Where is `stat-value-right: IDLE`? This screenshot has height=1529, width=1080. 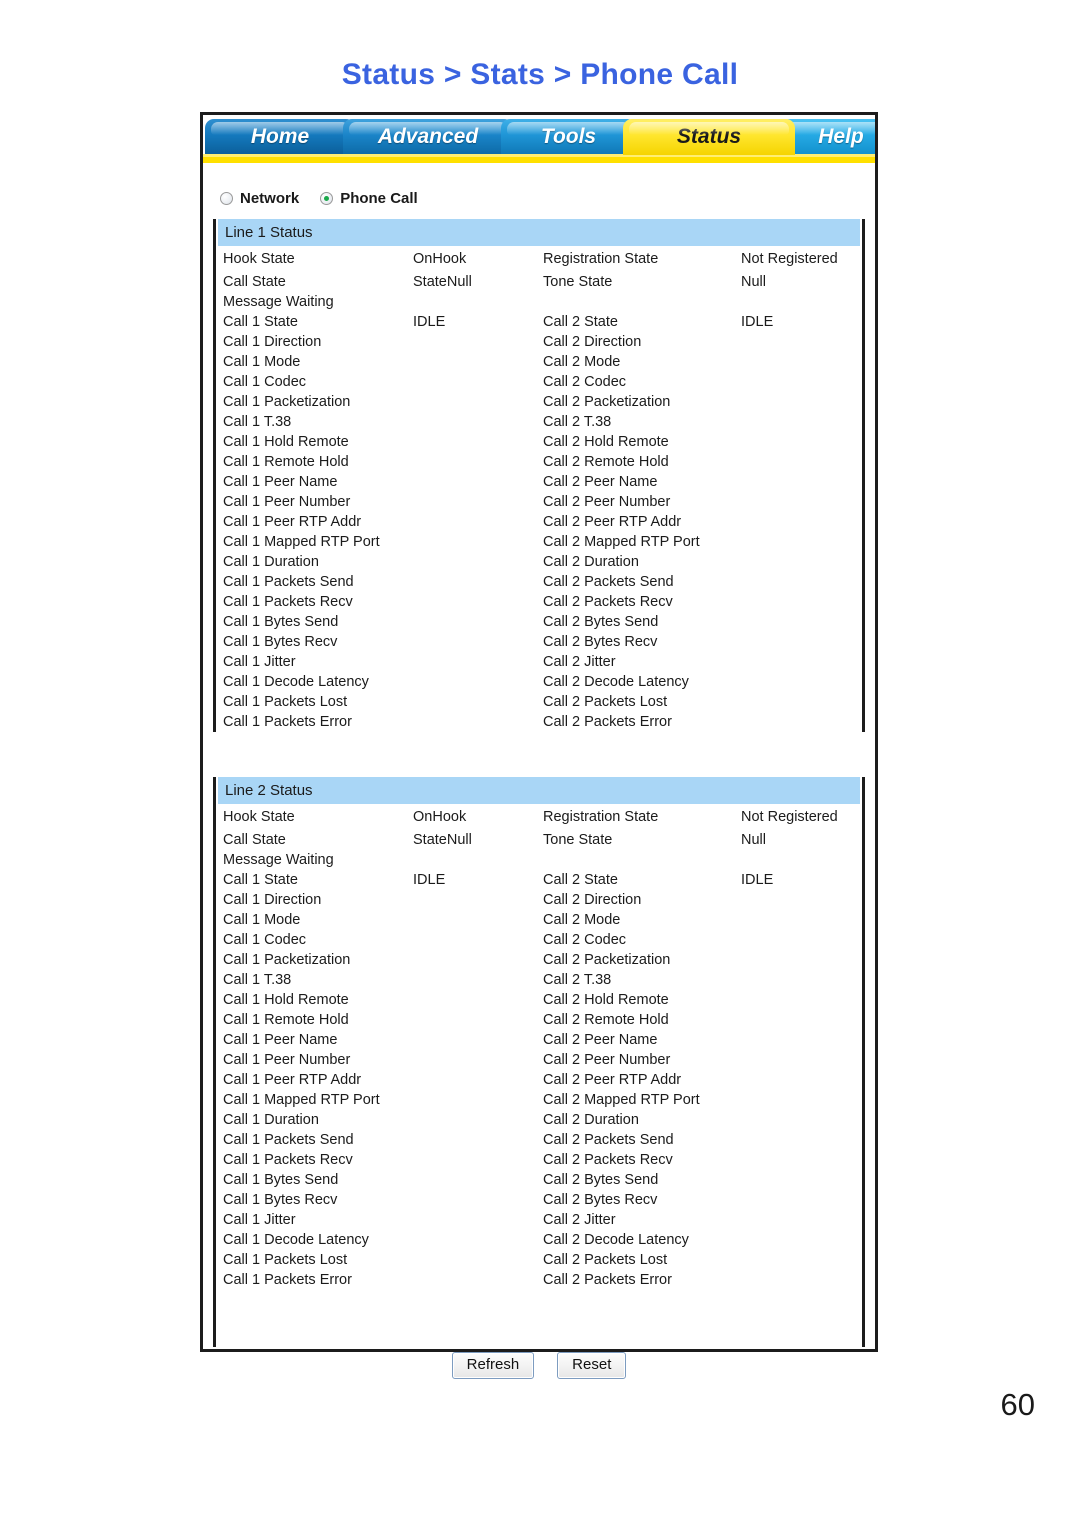
stat-value-right: IDLE is located at coordinates (757, 880).